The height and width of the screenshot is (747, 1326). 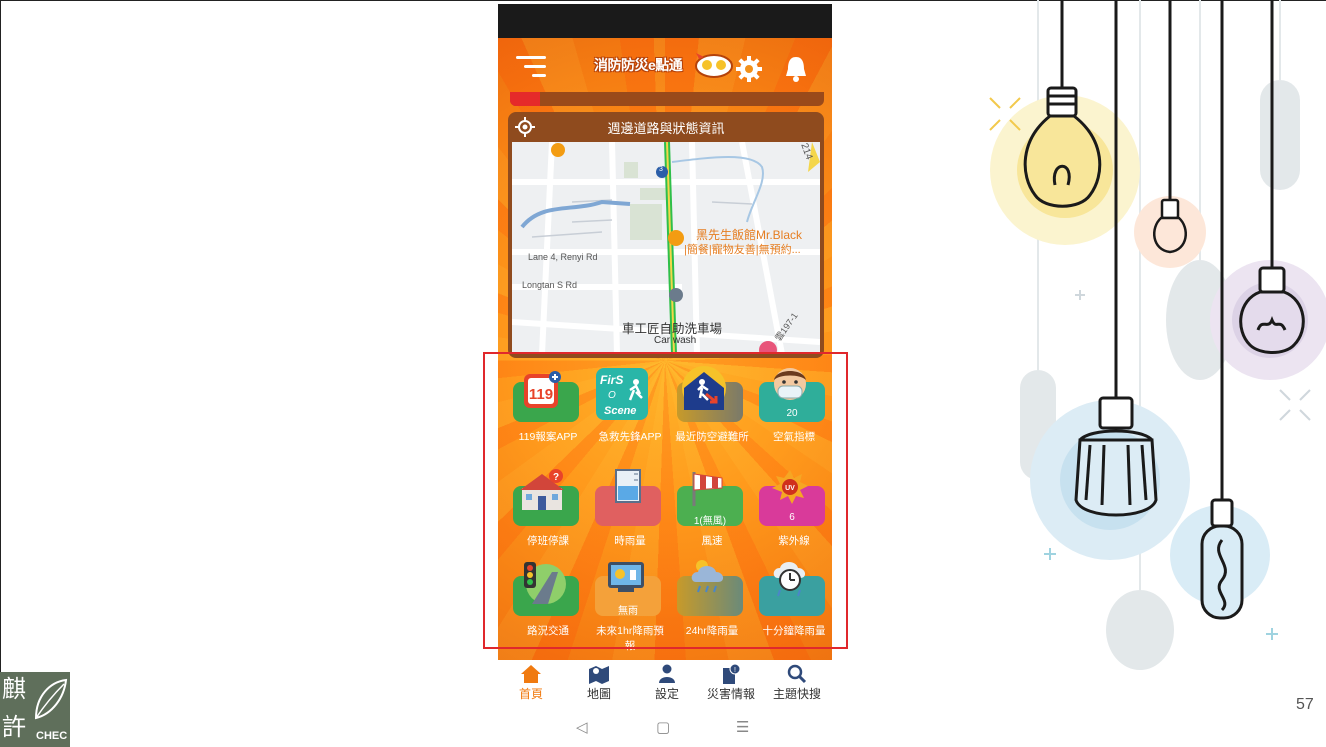 I want to click on tile-rainfall-10min: 十分鐘降雨量, so click(x=788, y=603).